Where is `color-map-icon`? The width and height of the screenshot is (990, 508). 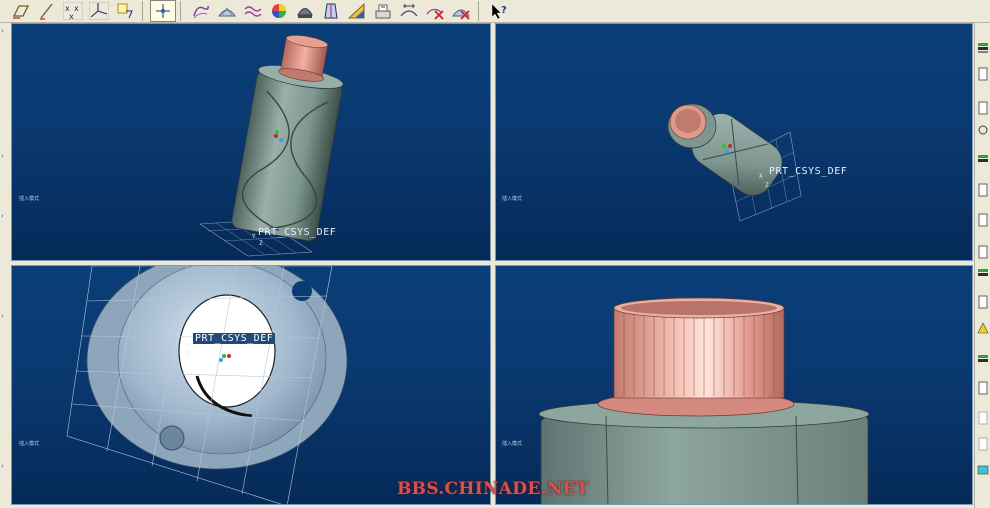 color-map-icon is located at coordinates (279, 11).